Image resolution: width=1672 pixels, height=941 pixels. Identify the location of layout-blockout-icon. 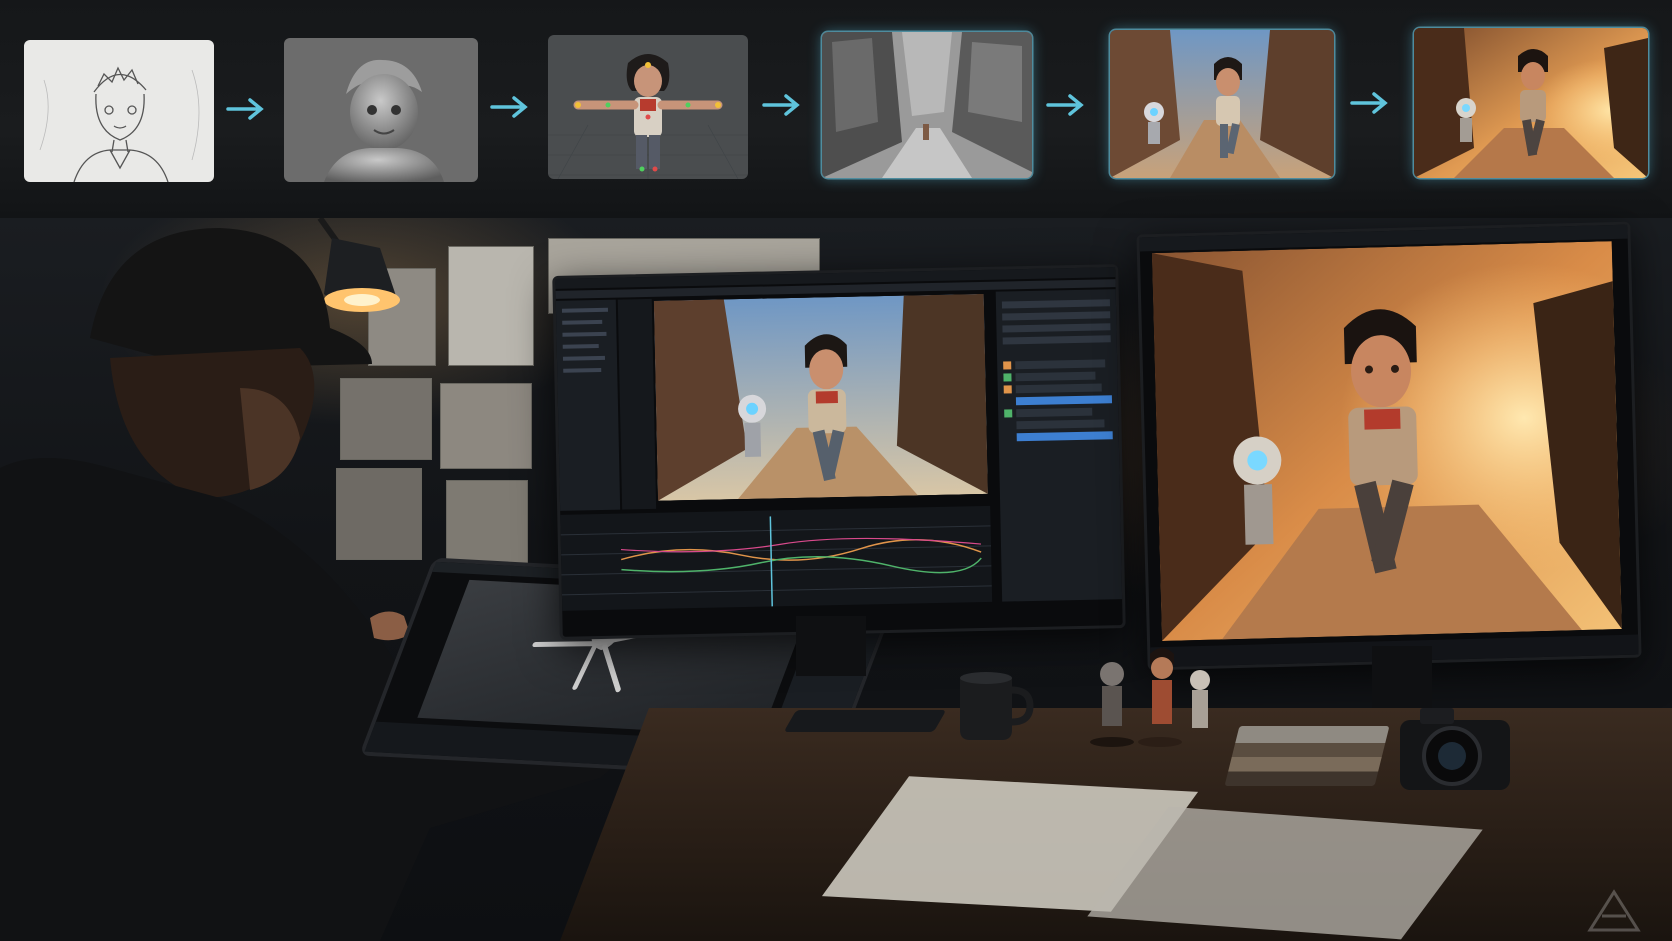
(927, 105).